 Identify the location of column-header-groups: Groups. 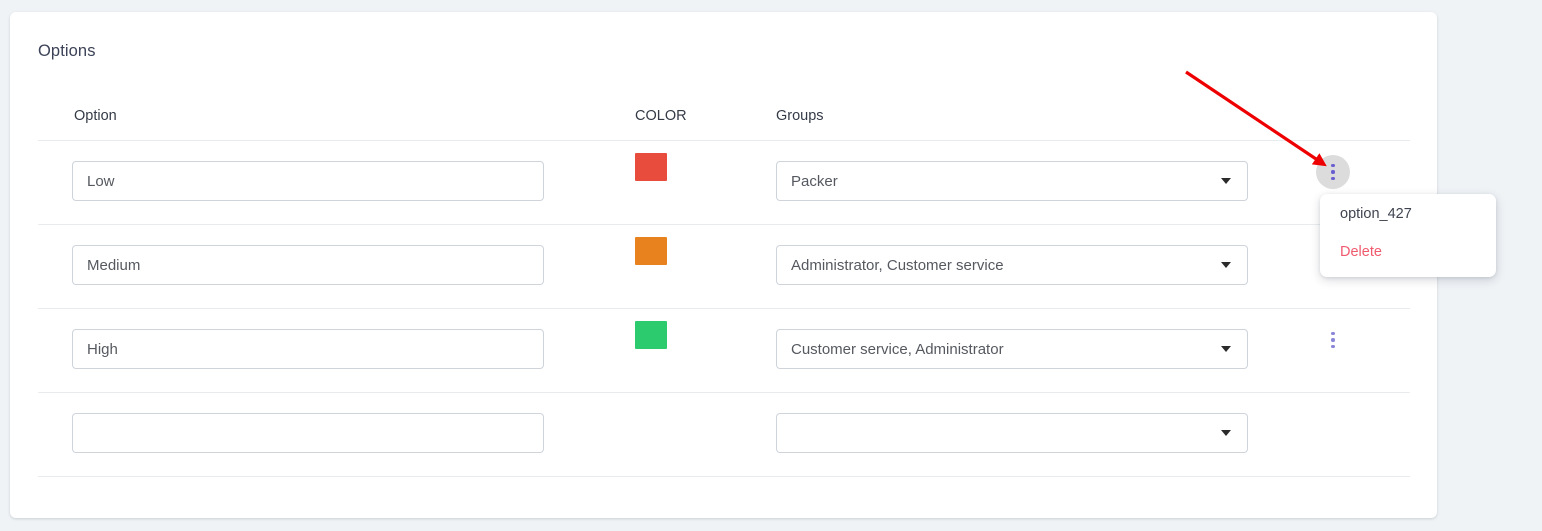
(800, 116).